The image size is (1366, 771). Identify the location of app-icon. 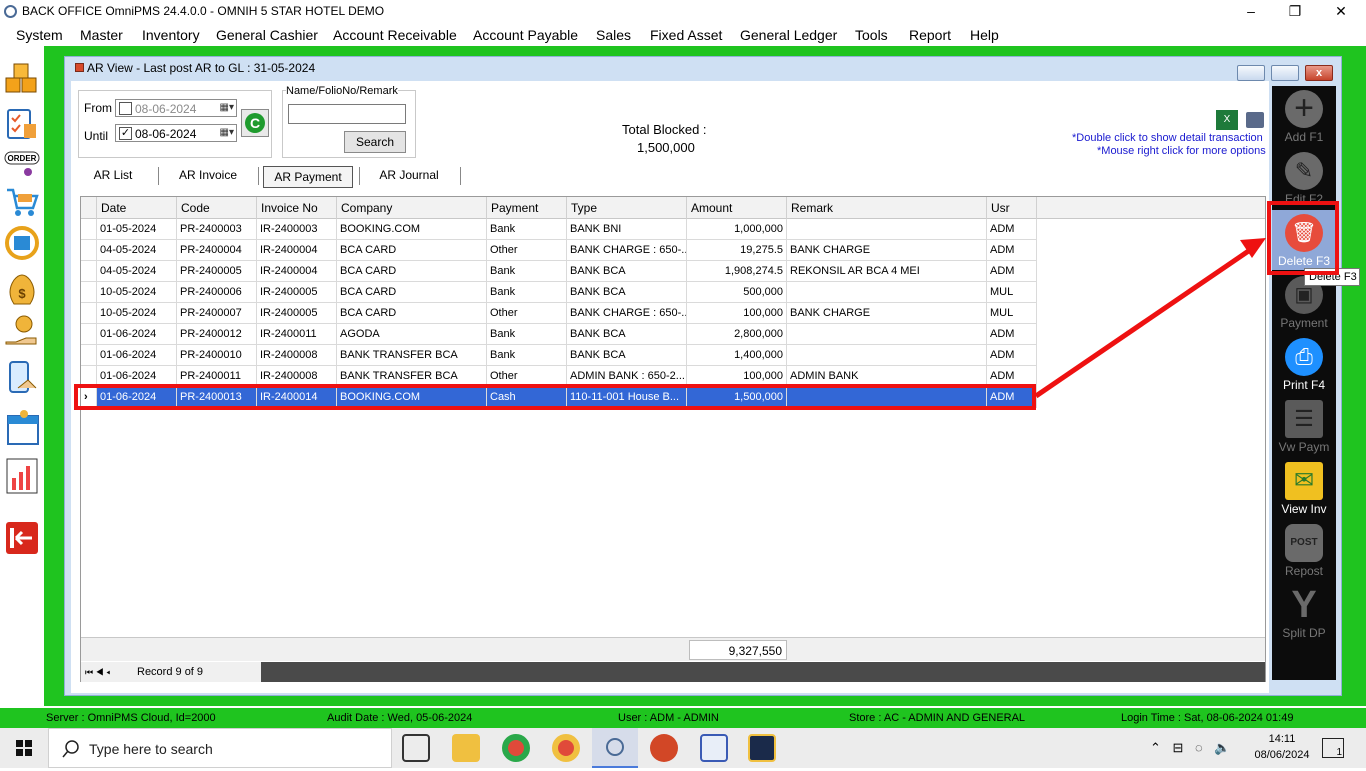
(762, 748).